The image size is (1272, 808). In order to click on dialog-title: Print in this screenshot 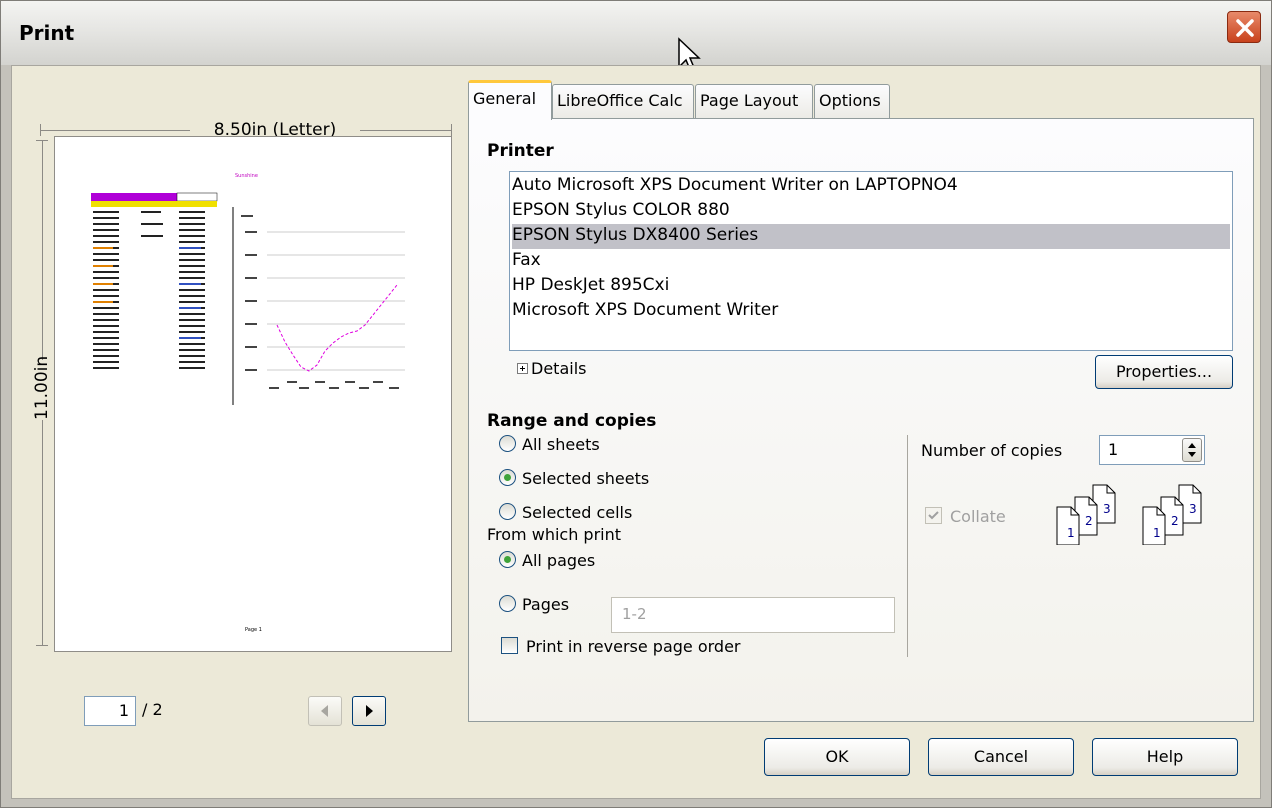, I will do `click(47, 33)`.